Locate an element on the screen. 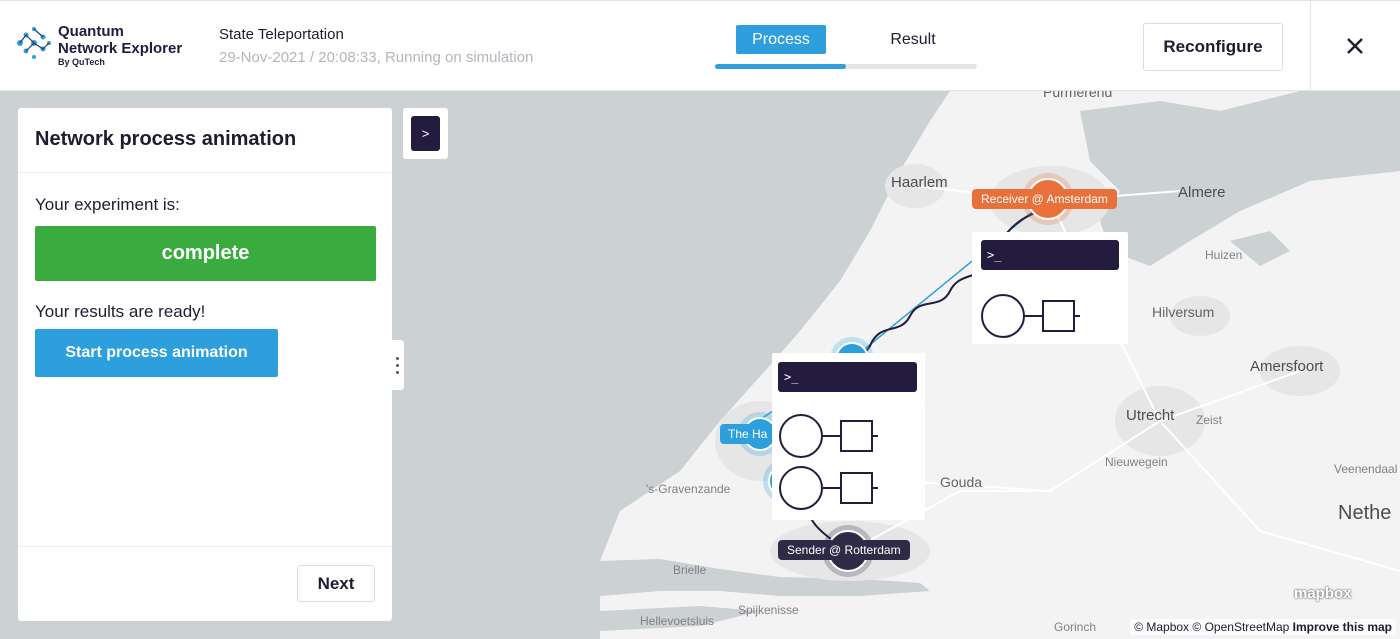 Image resolution: width=1400 pixels, height=639 pixels. attribution-improve: Improve this map is located at coordinates (1342, 627).